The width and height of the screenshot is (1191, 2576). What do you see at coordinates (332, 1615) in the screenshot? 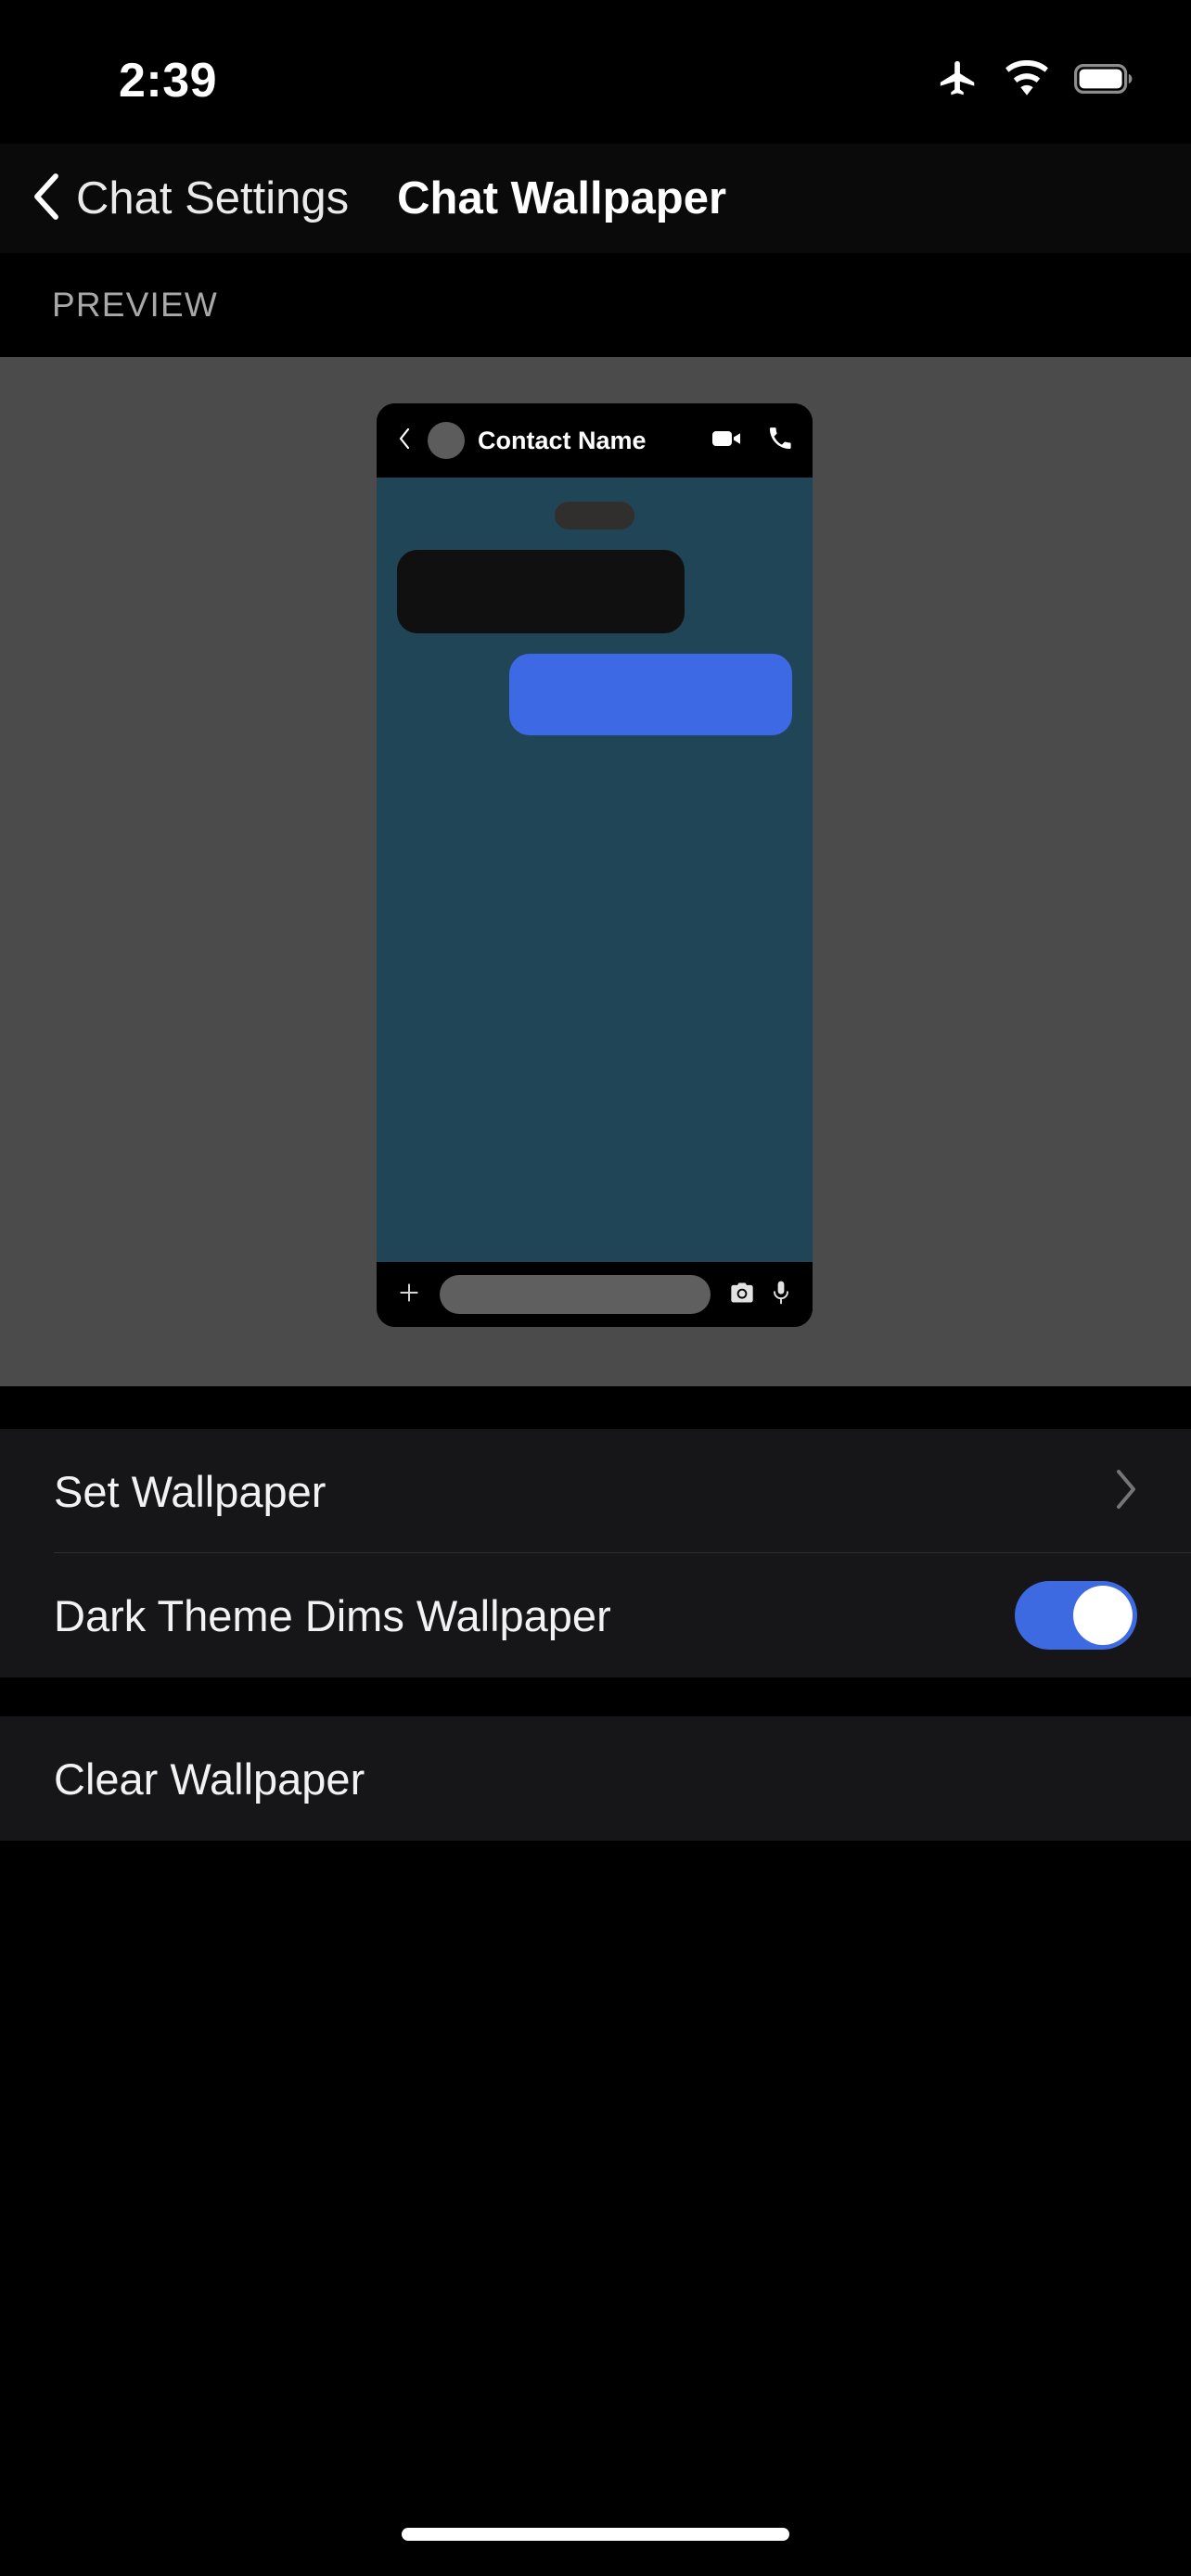
I see `row-label: Dark Theme Dims Wallpaper` at bounding box center [332, 1615].